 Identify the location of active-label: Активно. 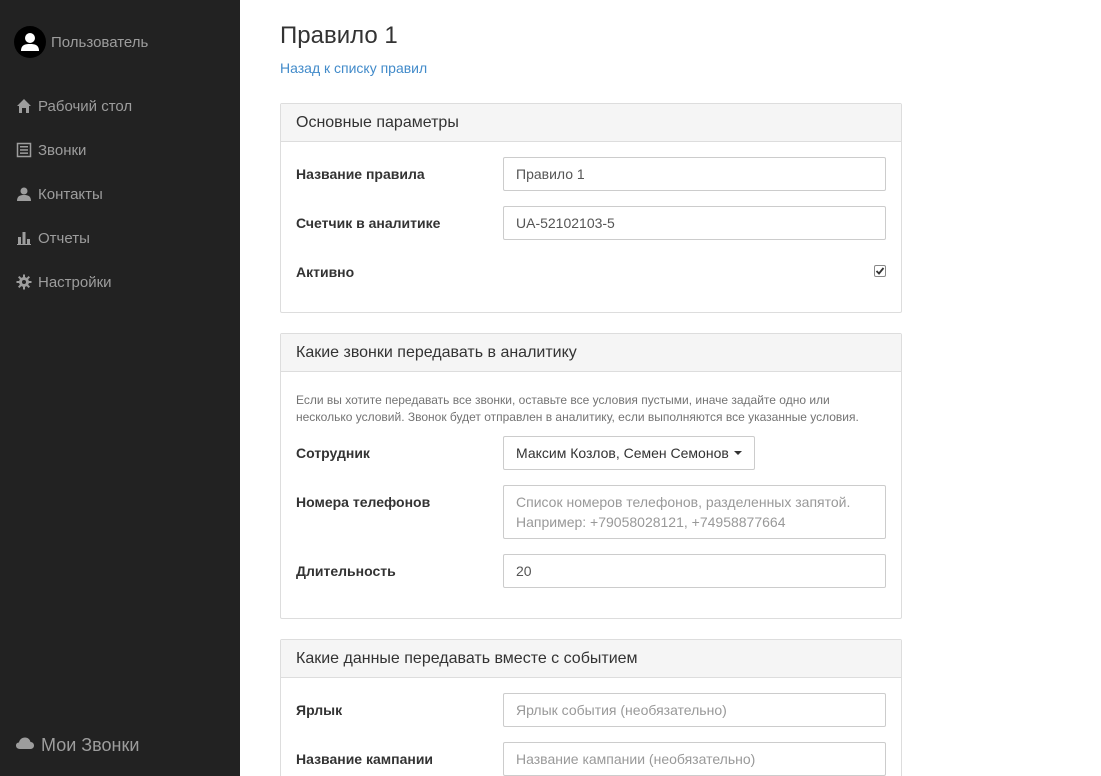
(325, 272).